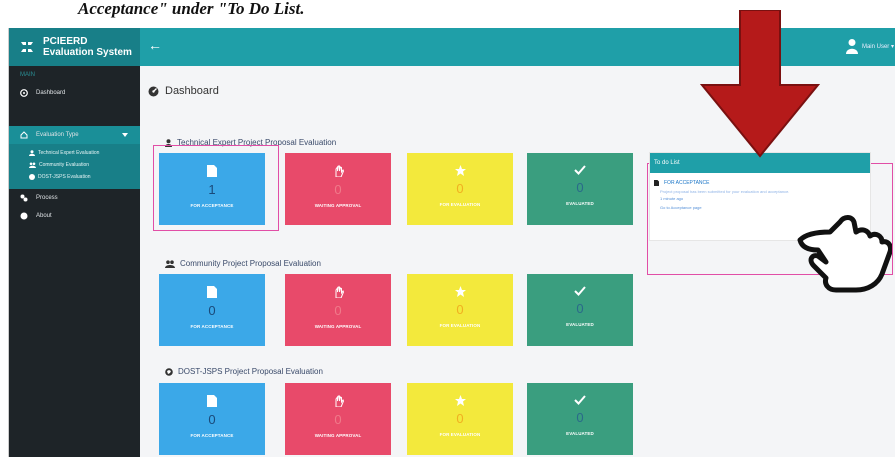  What do you see at coordinates (27, 75) in the screenshot?
I see `sidebar-heading: MAIN` at bounding box center [27, 75].